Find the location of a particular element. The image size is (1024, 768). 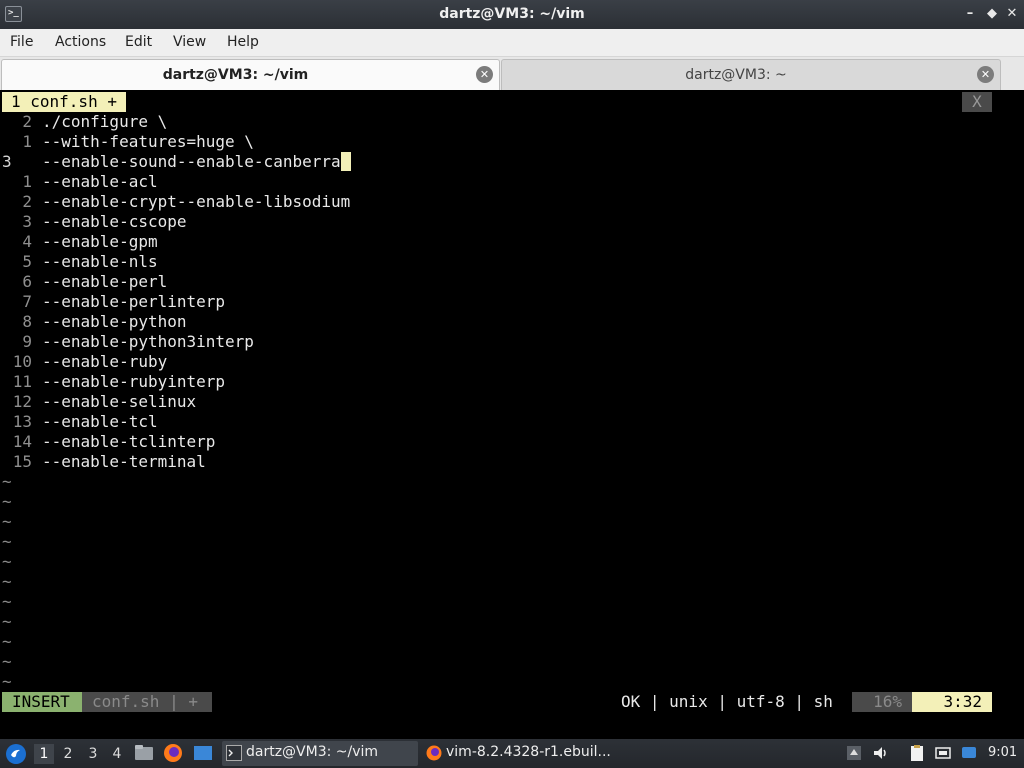

line-number: 14 is located at coordinates (22, 441).